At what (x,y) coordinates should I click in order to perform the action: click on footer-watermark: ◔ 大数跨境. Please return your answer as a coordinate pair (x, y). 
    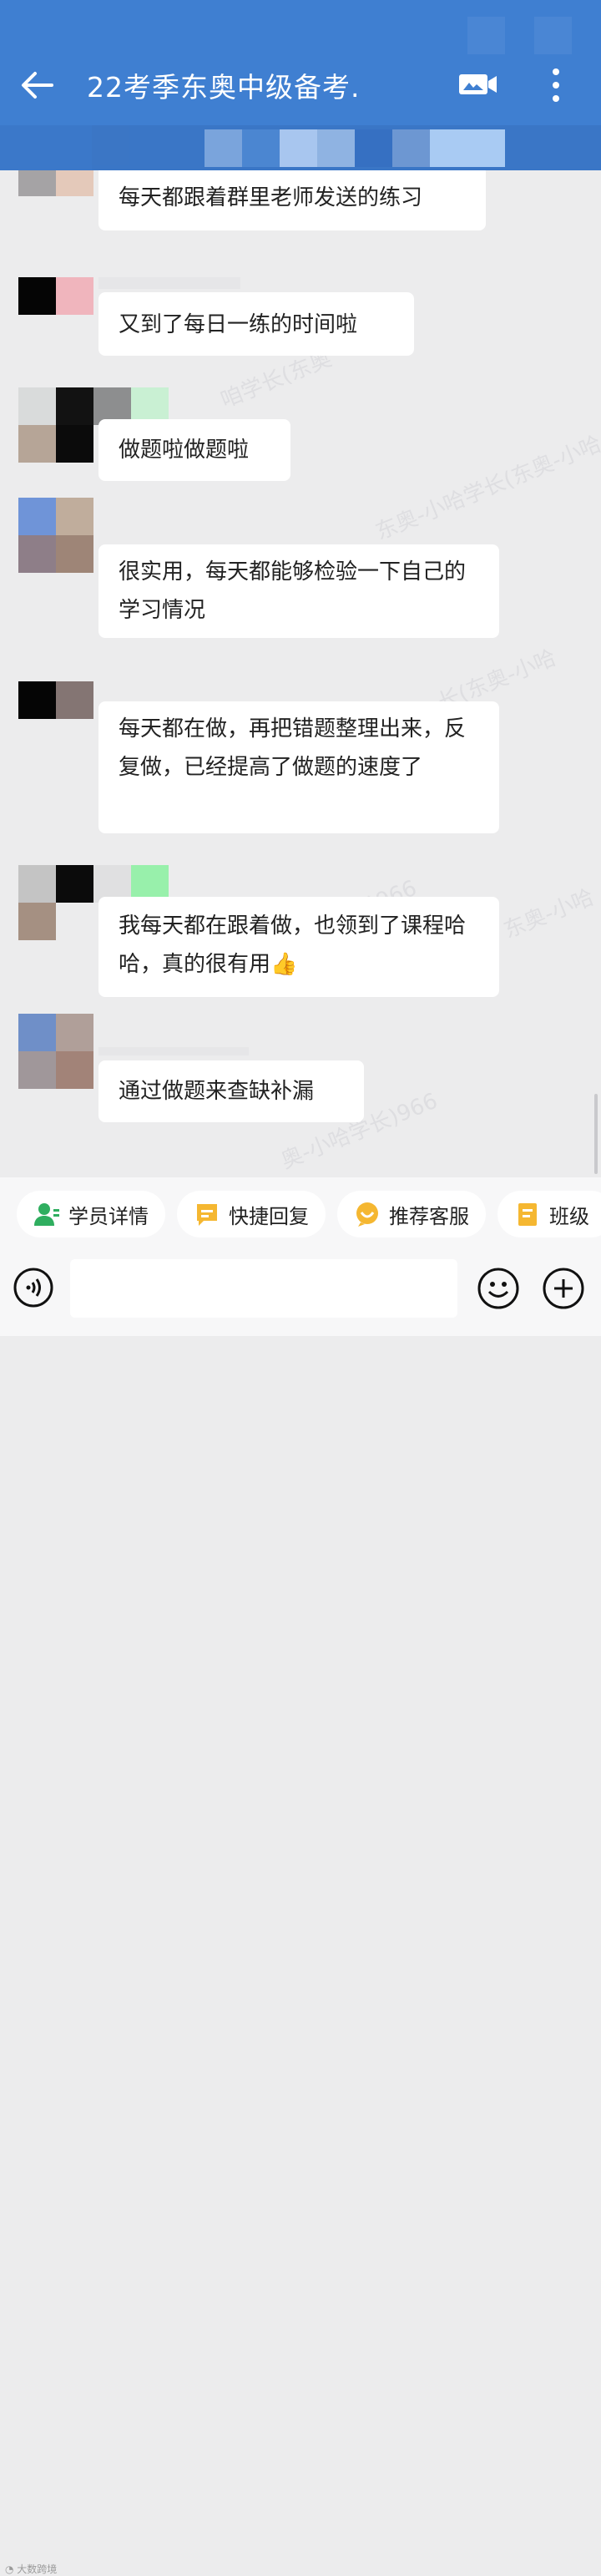
    Looking at the image, I should click on (32, 2569).